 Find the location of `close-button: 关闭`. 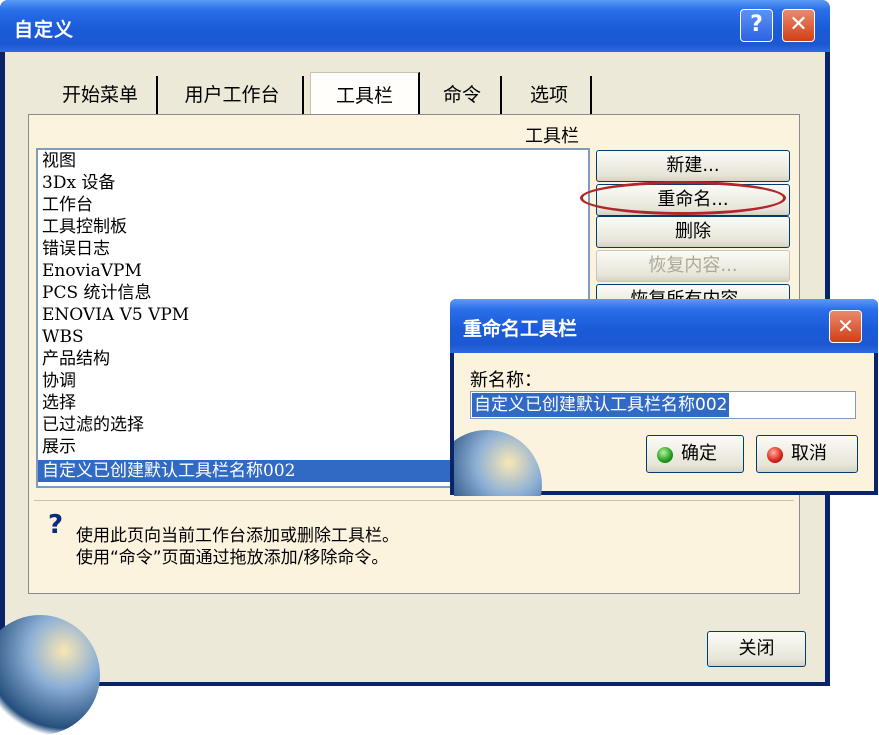

close-button: 关闭 is located at coordinates (756, 649).